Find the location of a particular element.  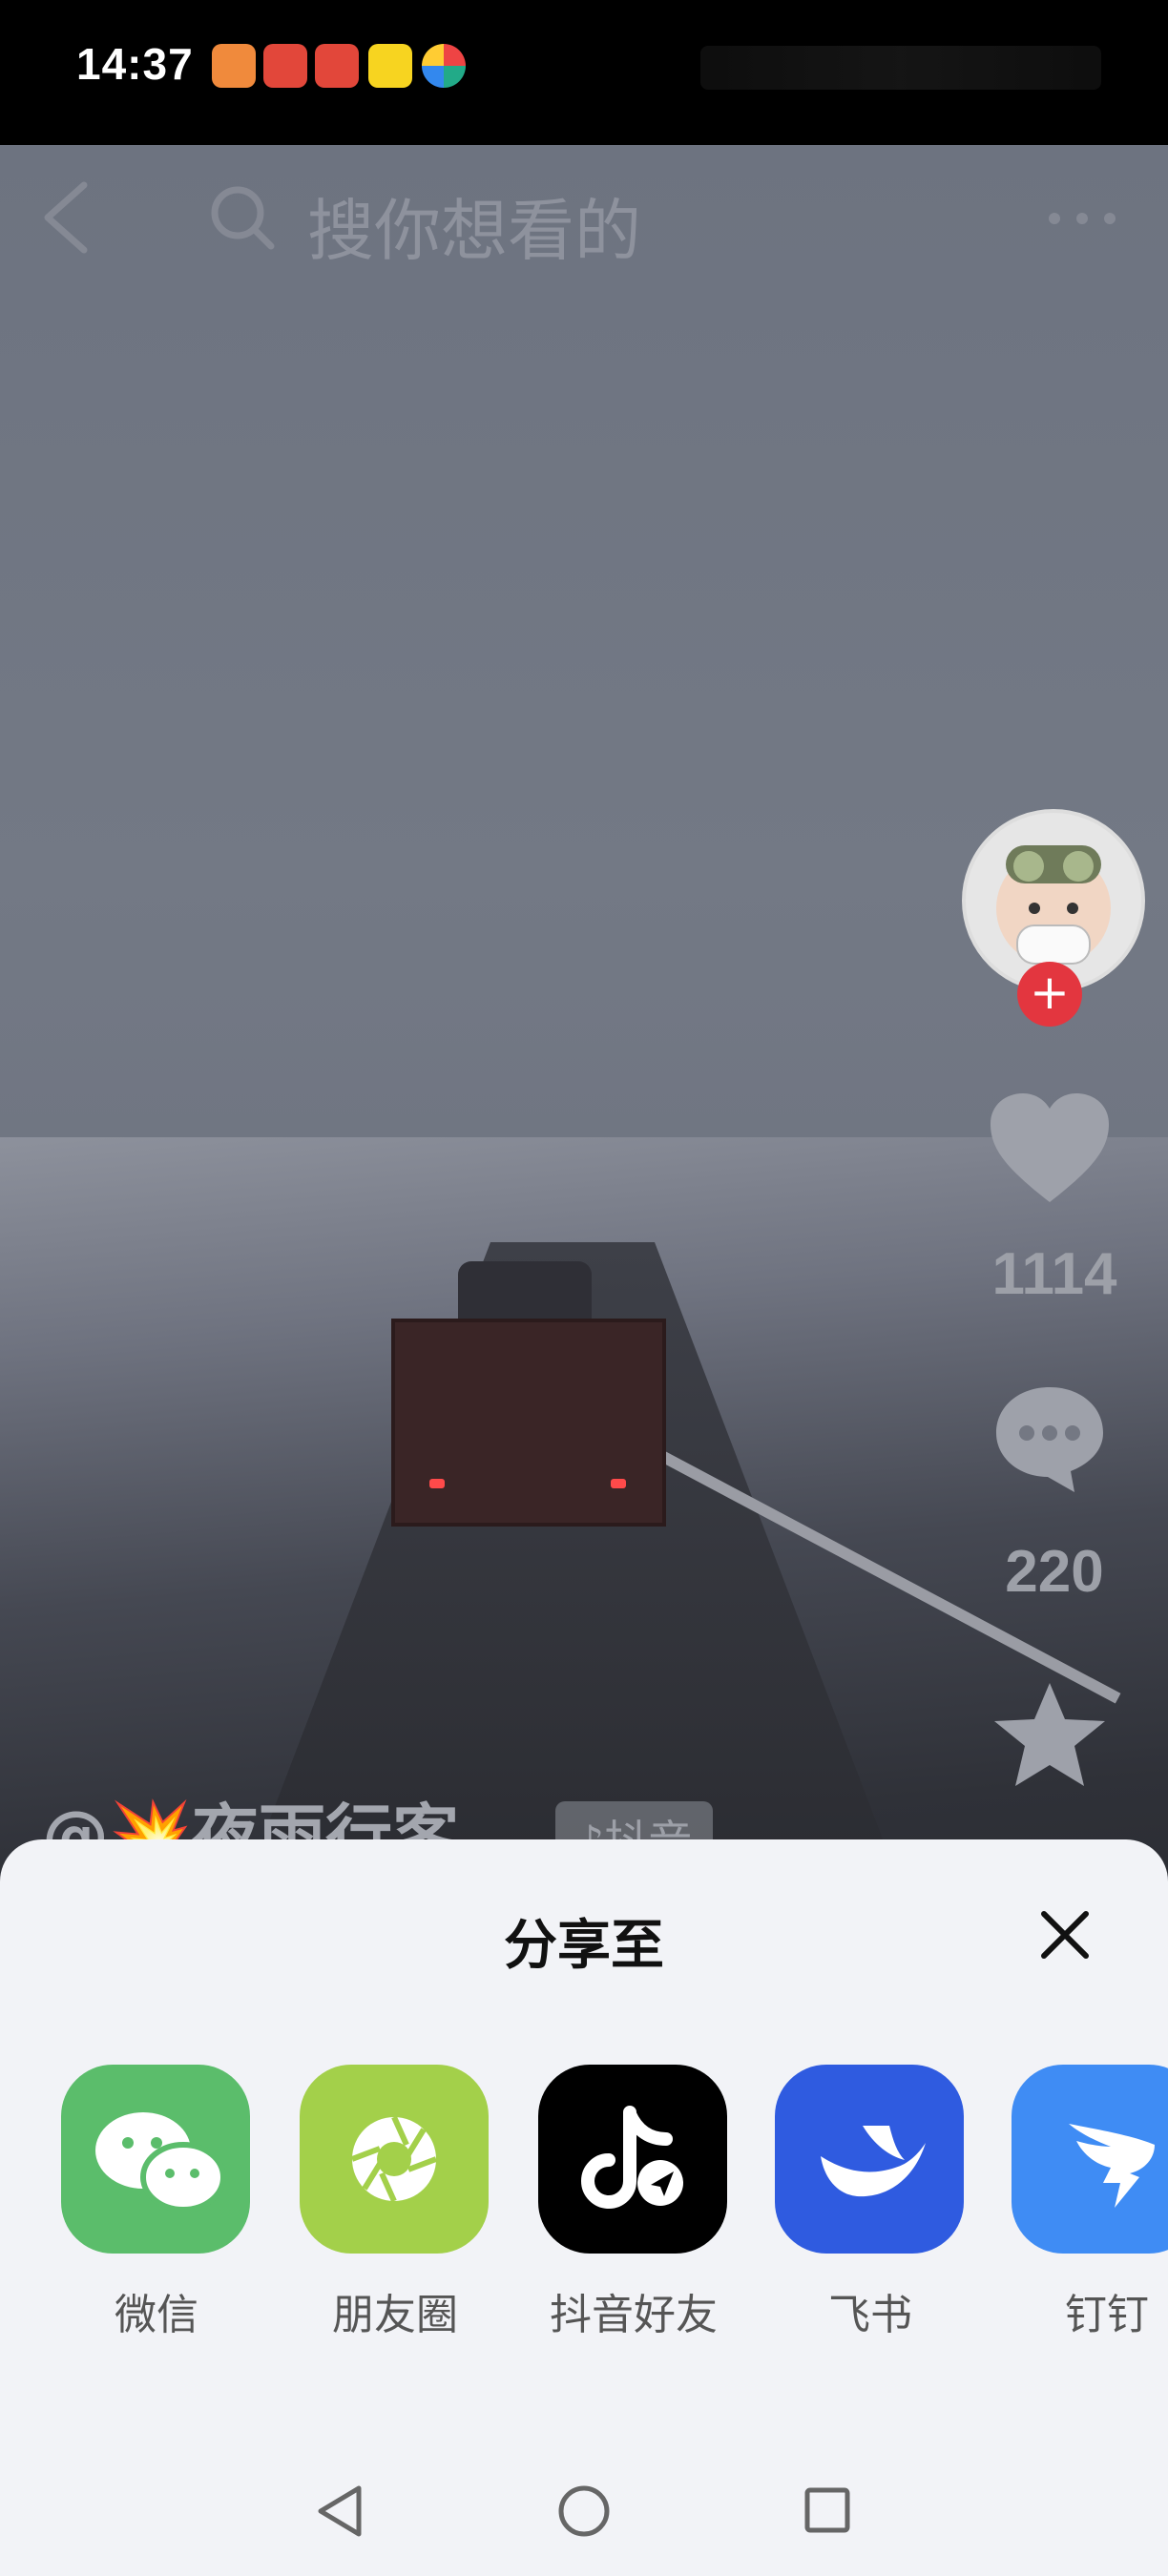

multicolor-app-icon is located at coordinates (444, 66).